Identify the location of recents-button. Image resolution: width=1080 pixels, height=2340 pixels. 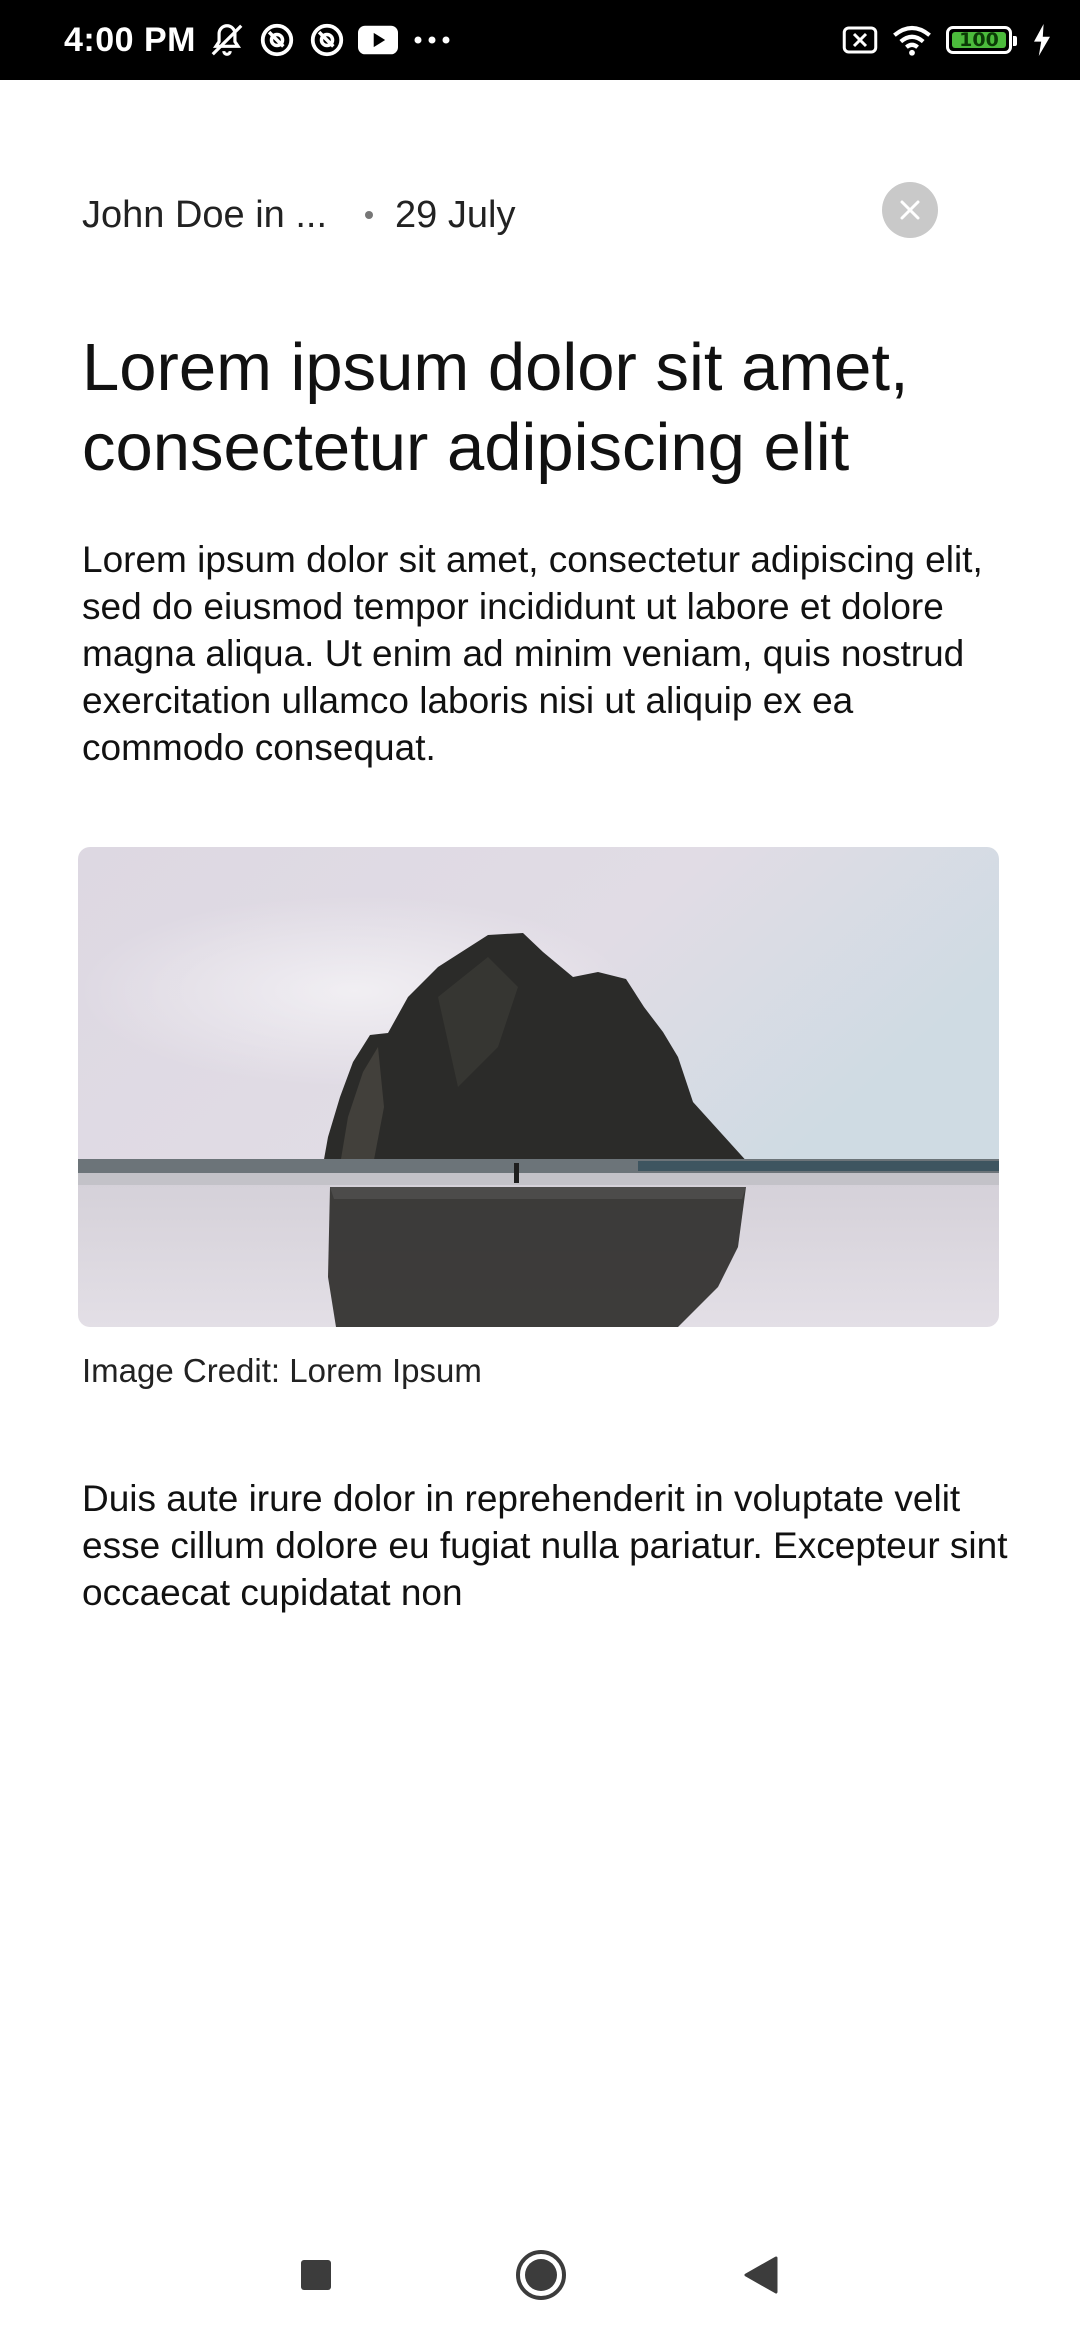
(316, 2275).